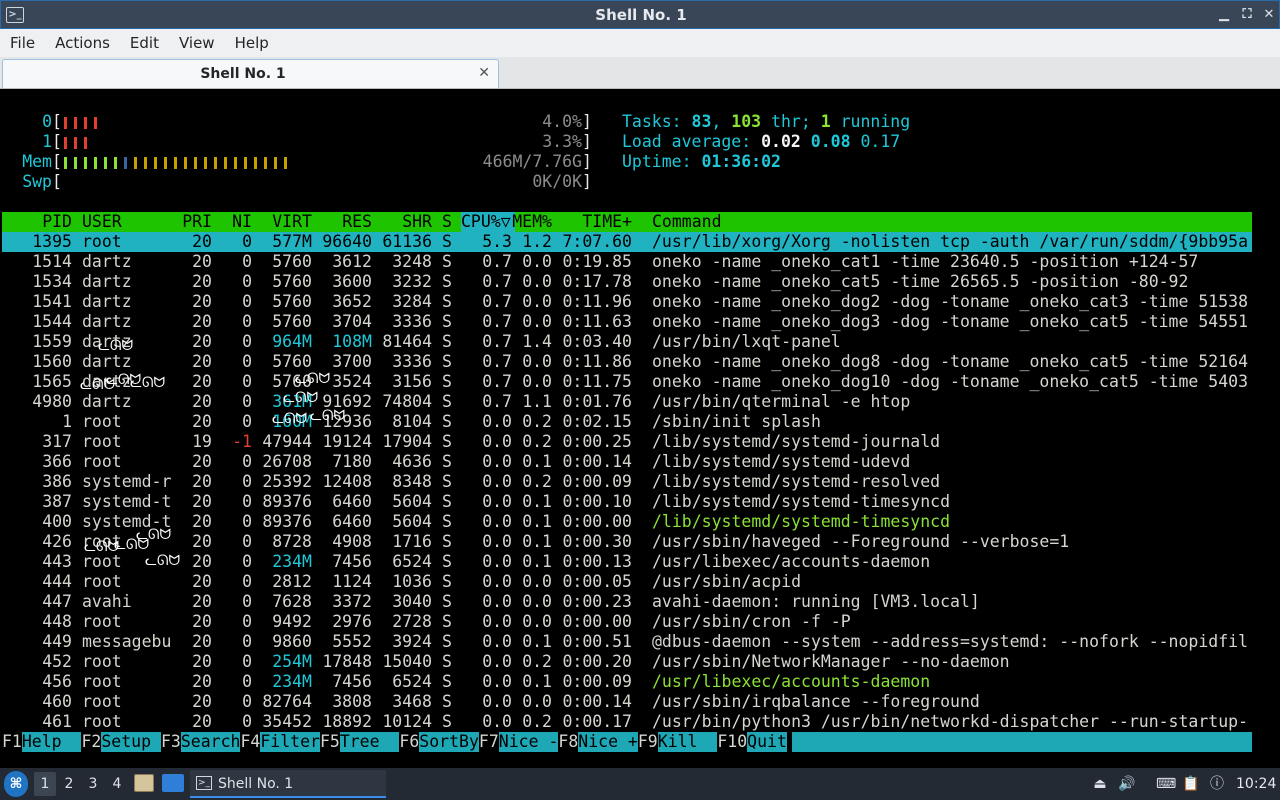 This screenshot has height=800, width=1280. Describe the element at coordinates (532, 222) in the screenshot. I see `col-mem: MEM%` at that location.